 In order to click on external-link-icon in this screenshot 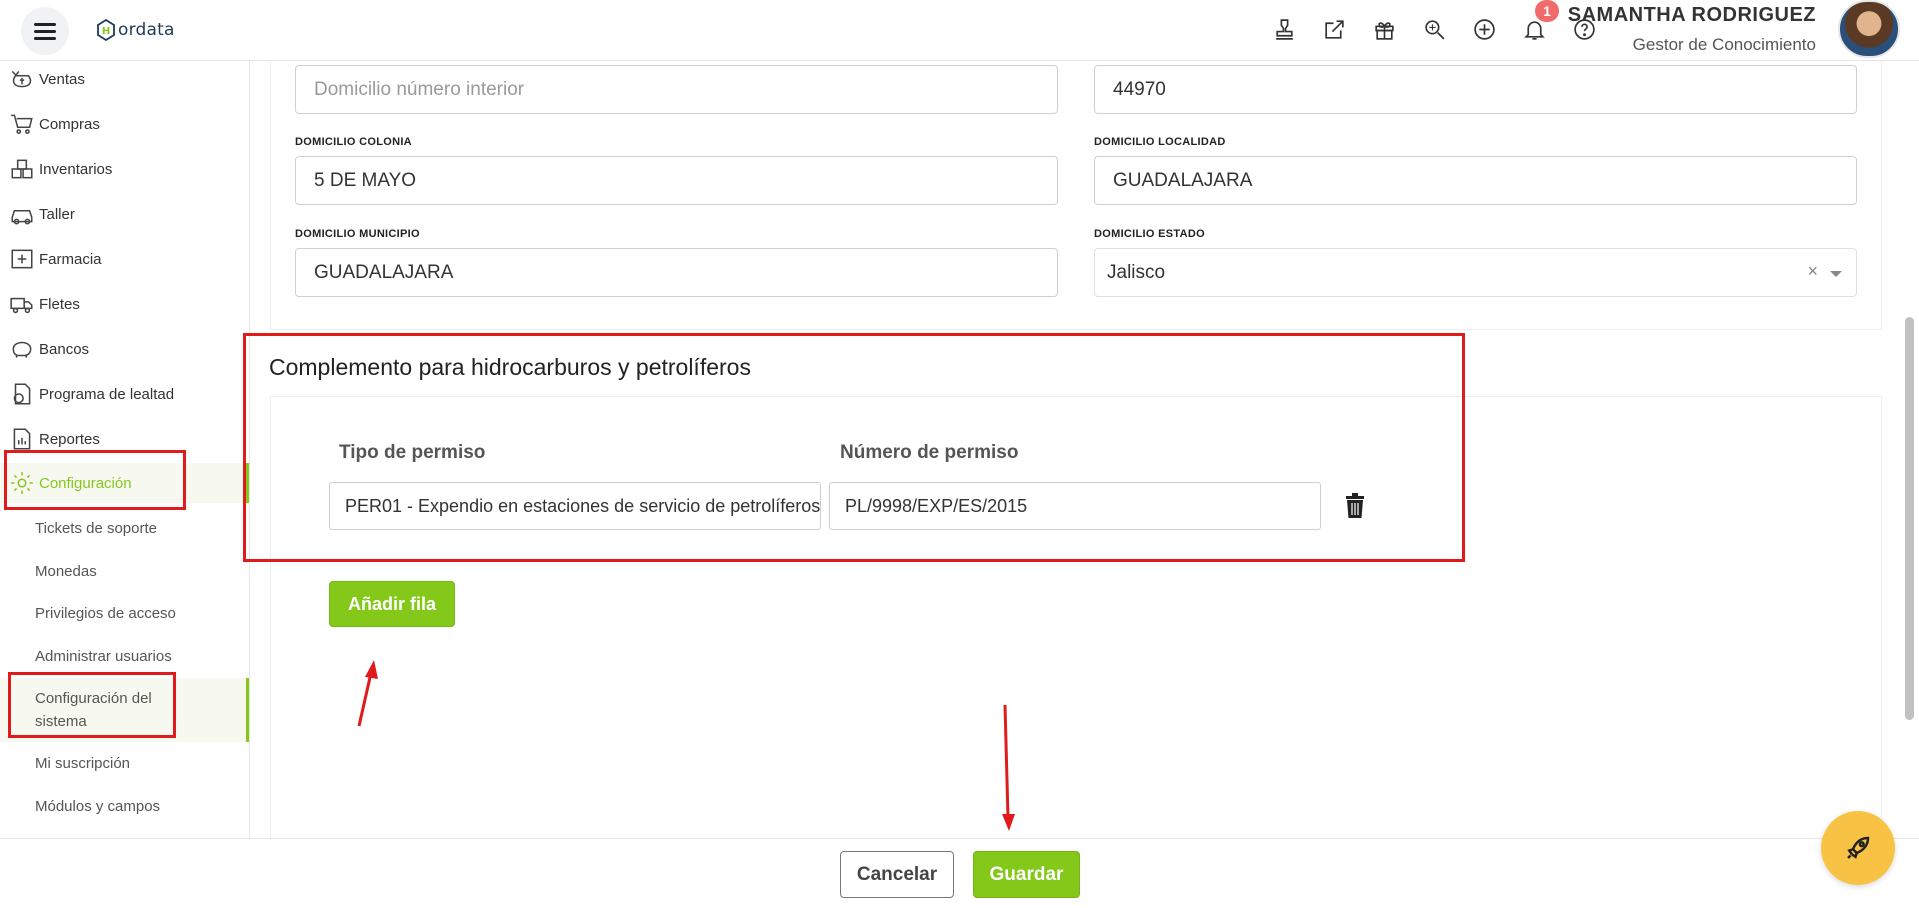, I will do `click(1334, 29)`.